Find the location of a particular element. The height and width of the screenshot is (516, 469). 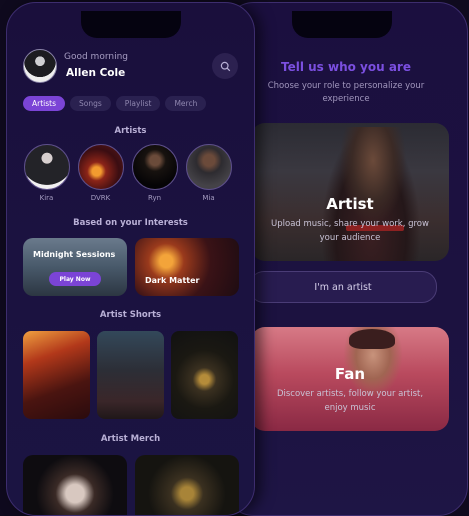

artists-section-title: Artists is located at coordinates (130, 131).